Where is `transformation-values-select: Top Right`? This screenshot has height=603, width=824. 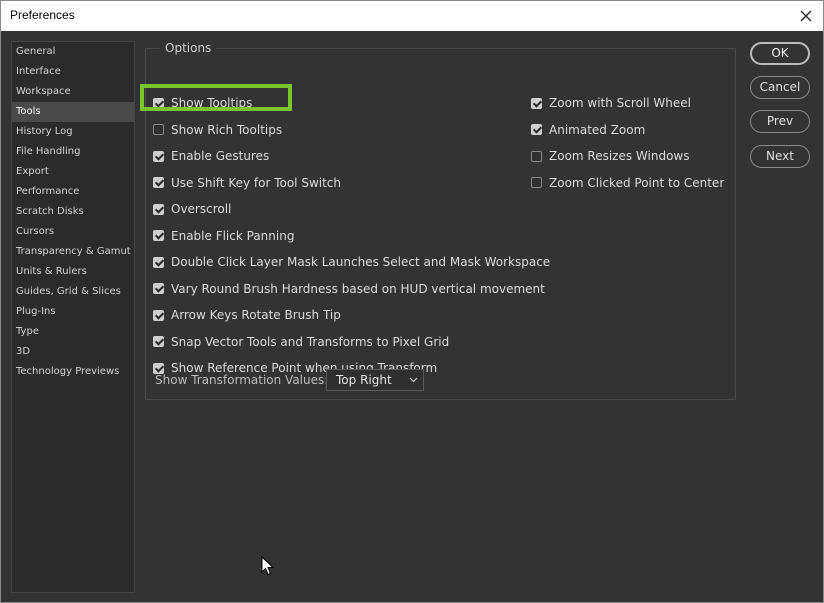
transformation-values-select: Top Right is located at coordinates (375, 380).